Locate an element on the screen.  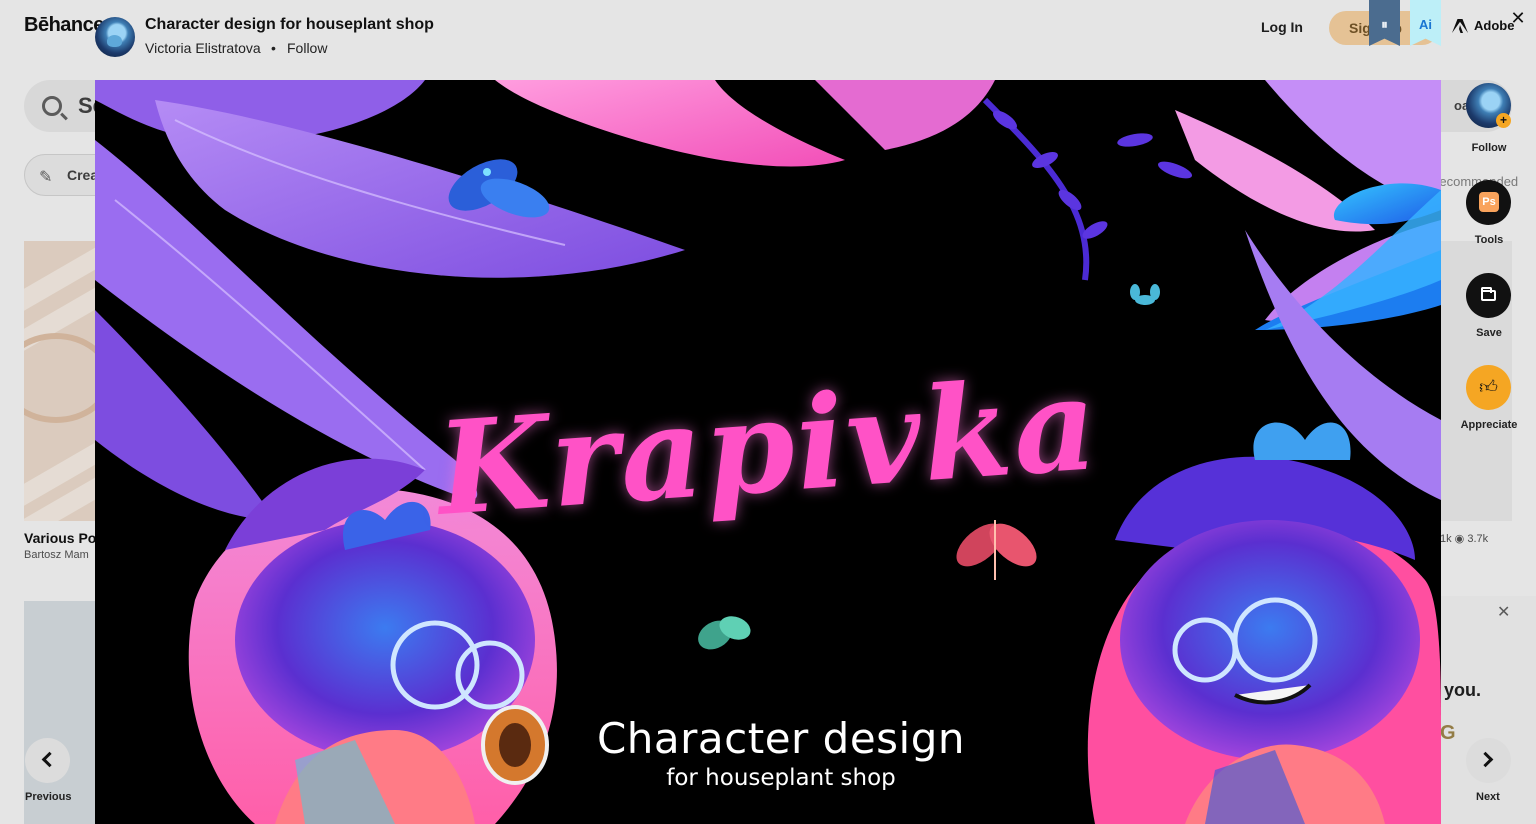
previous-button is located at coordinates (47, 760).